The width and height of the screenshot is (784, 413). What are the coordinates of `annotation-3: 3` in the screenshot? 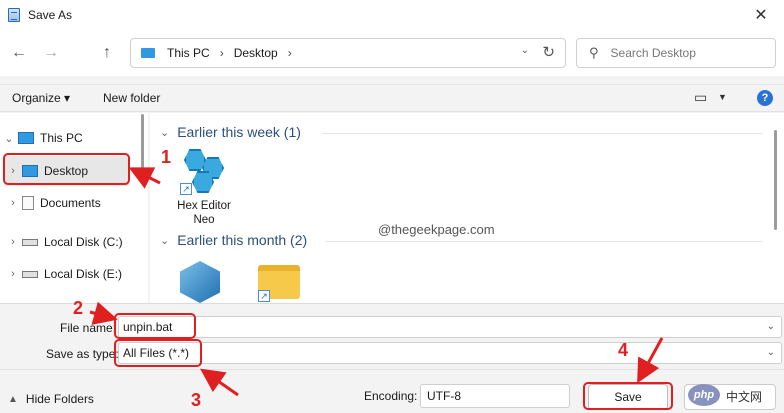 It's located at (196, 400).